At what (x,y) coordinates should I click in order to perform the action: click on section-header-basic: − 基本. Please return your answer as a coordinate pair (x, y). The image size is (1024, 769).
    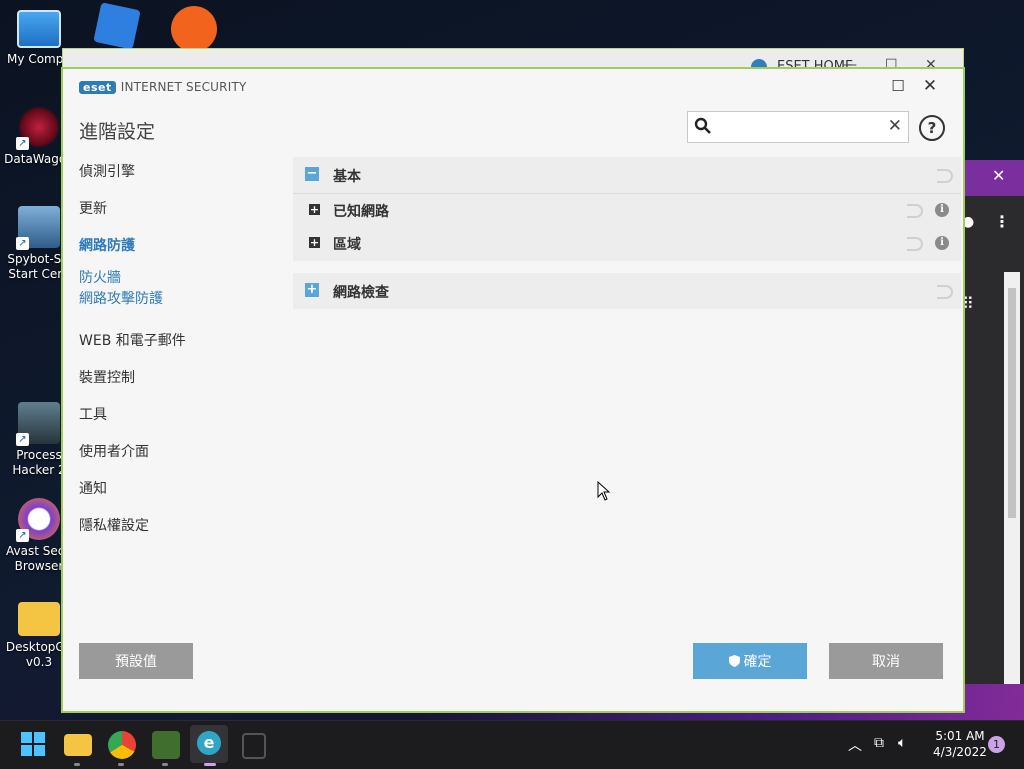
    Looking at the image, I should click on (627, 175).